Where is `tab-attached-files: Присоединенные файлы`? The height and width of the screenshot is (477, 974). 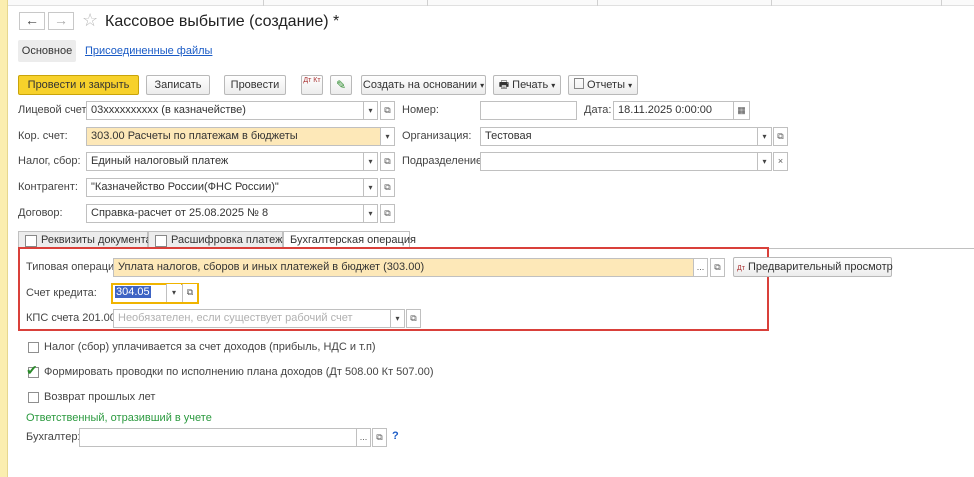 tab-attached-files: Присоединенные файлы is located at coordinates (148, 51).